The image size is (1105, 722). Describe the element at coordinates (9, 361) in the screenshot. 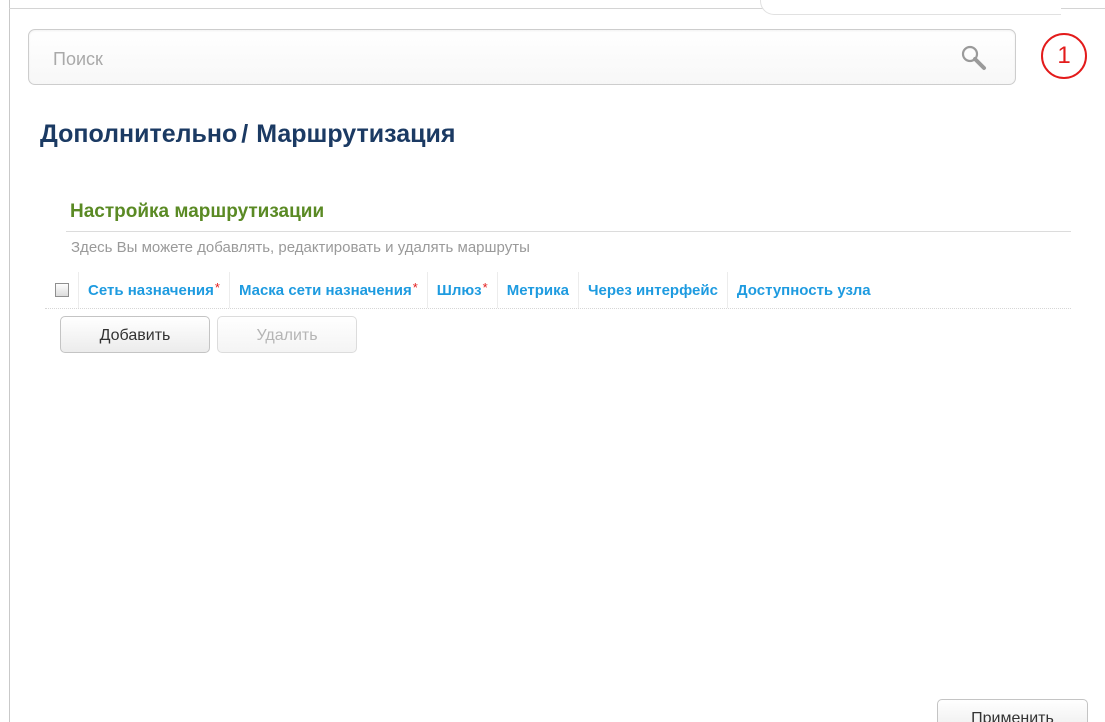

I see `content-frame-left-border` at that location.